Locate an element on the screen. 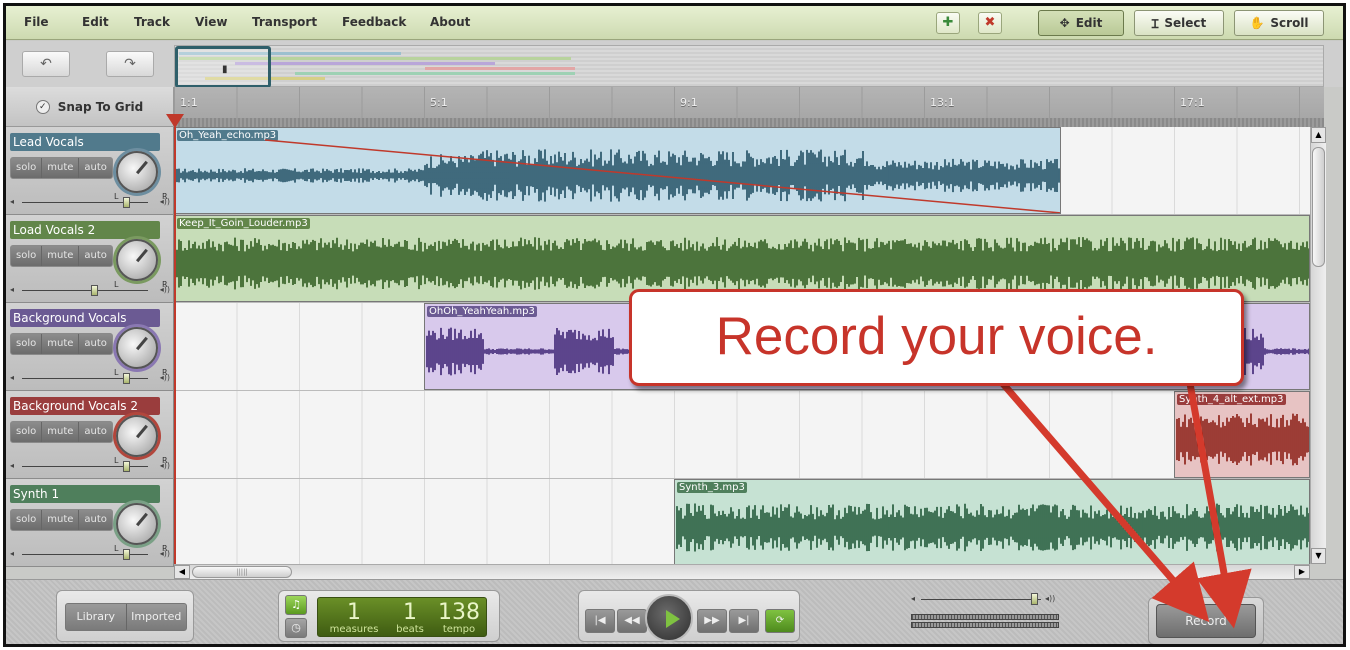 Image resolution: width=1350 pixels, height=650 pixels. beats-label: beats is located at coordinates (410, 629).